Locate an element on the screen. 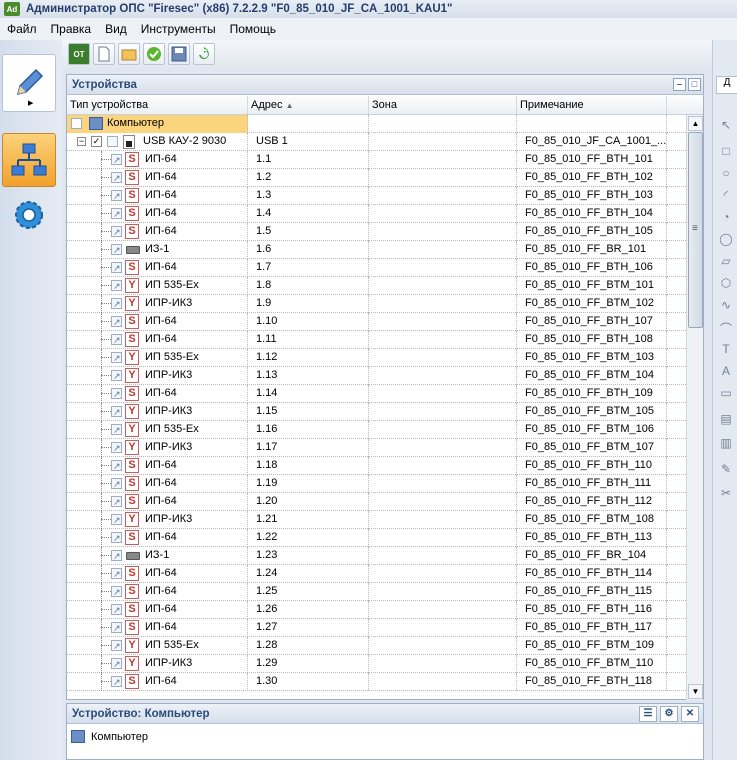 The width and height of the screenshot is (737, 760). minimize-panel-button: – is located at coordinates (679, 84).